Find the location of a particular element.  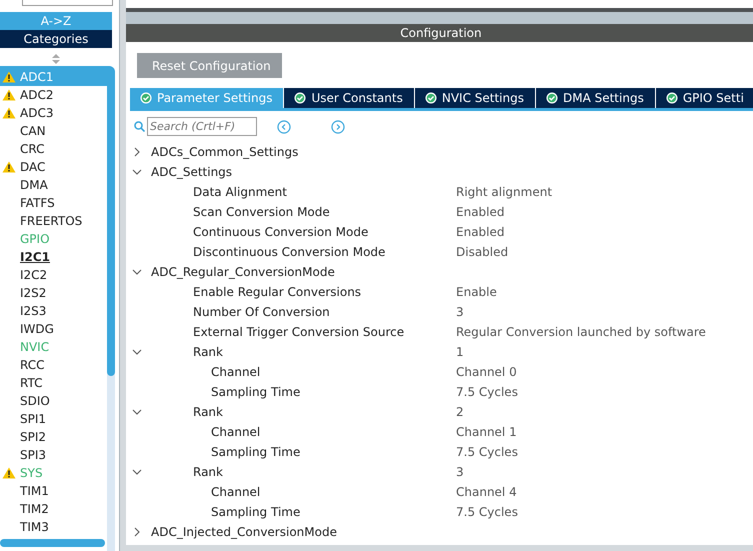

setting-value: Channel 4 is located at coordinates (486, 492).